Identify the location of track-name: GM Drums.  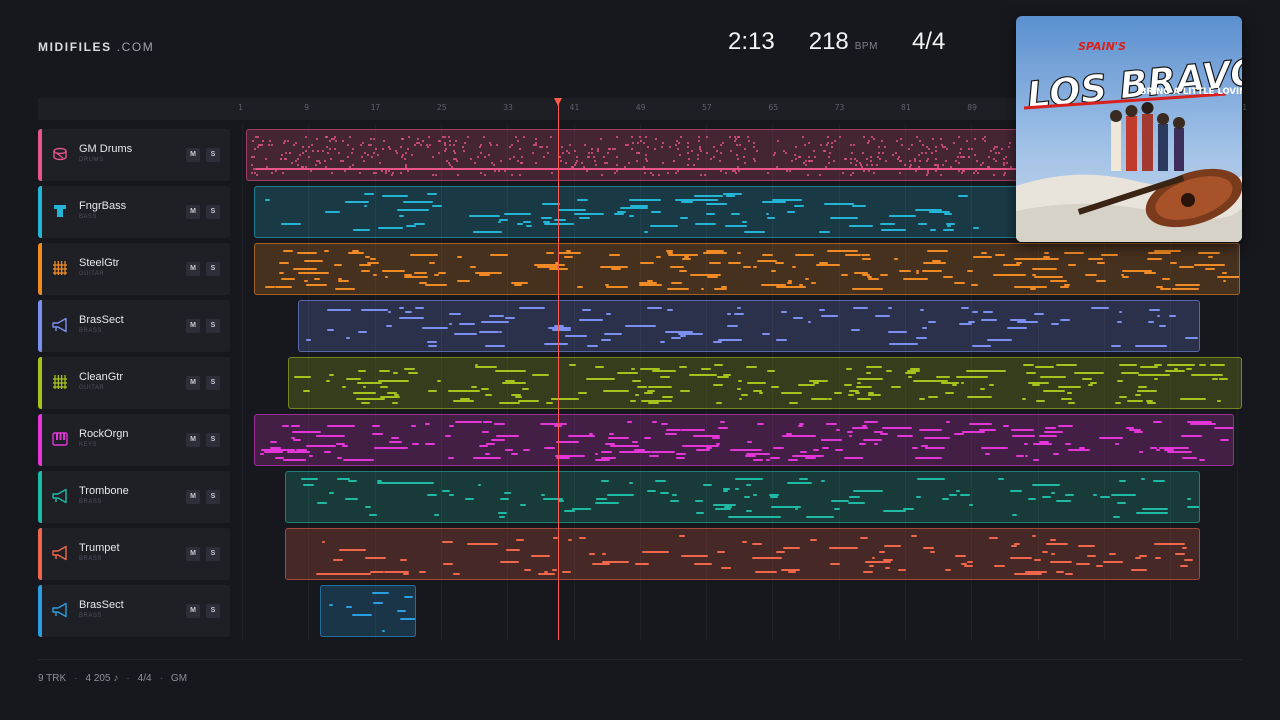
(105, 149).